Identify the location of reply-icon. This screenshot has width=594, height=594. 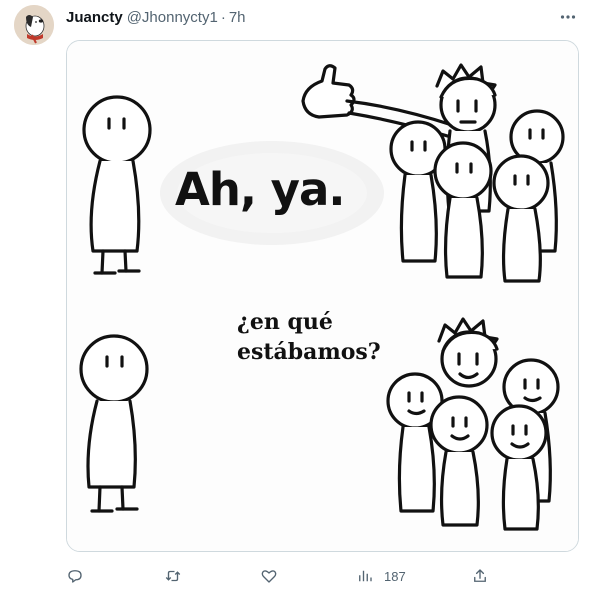
(75, 576).